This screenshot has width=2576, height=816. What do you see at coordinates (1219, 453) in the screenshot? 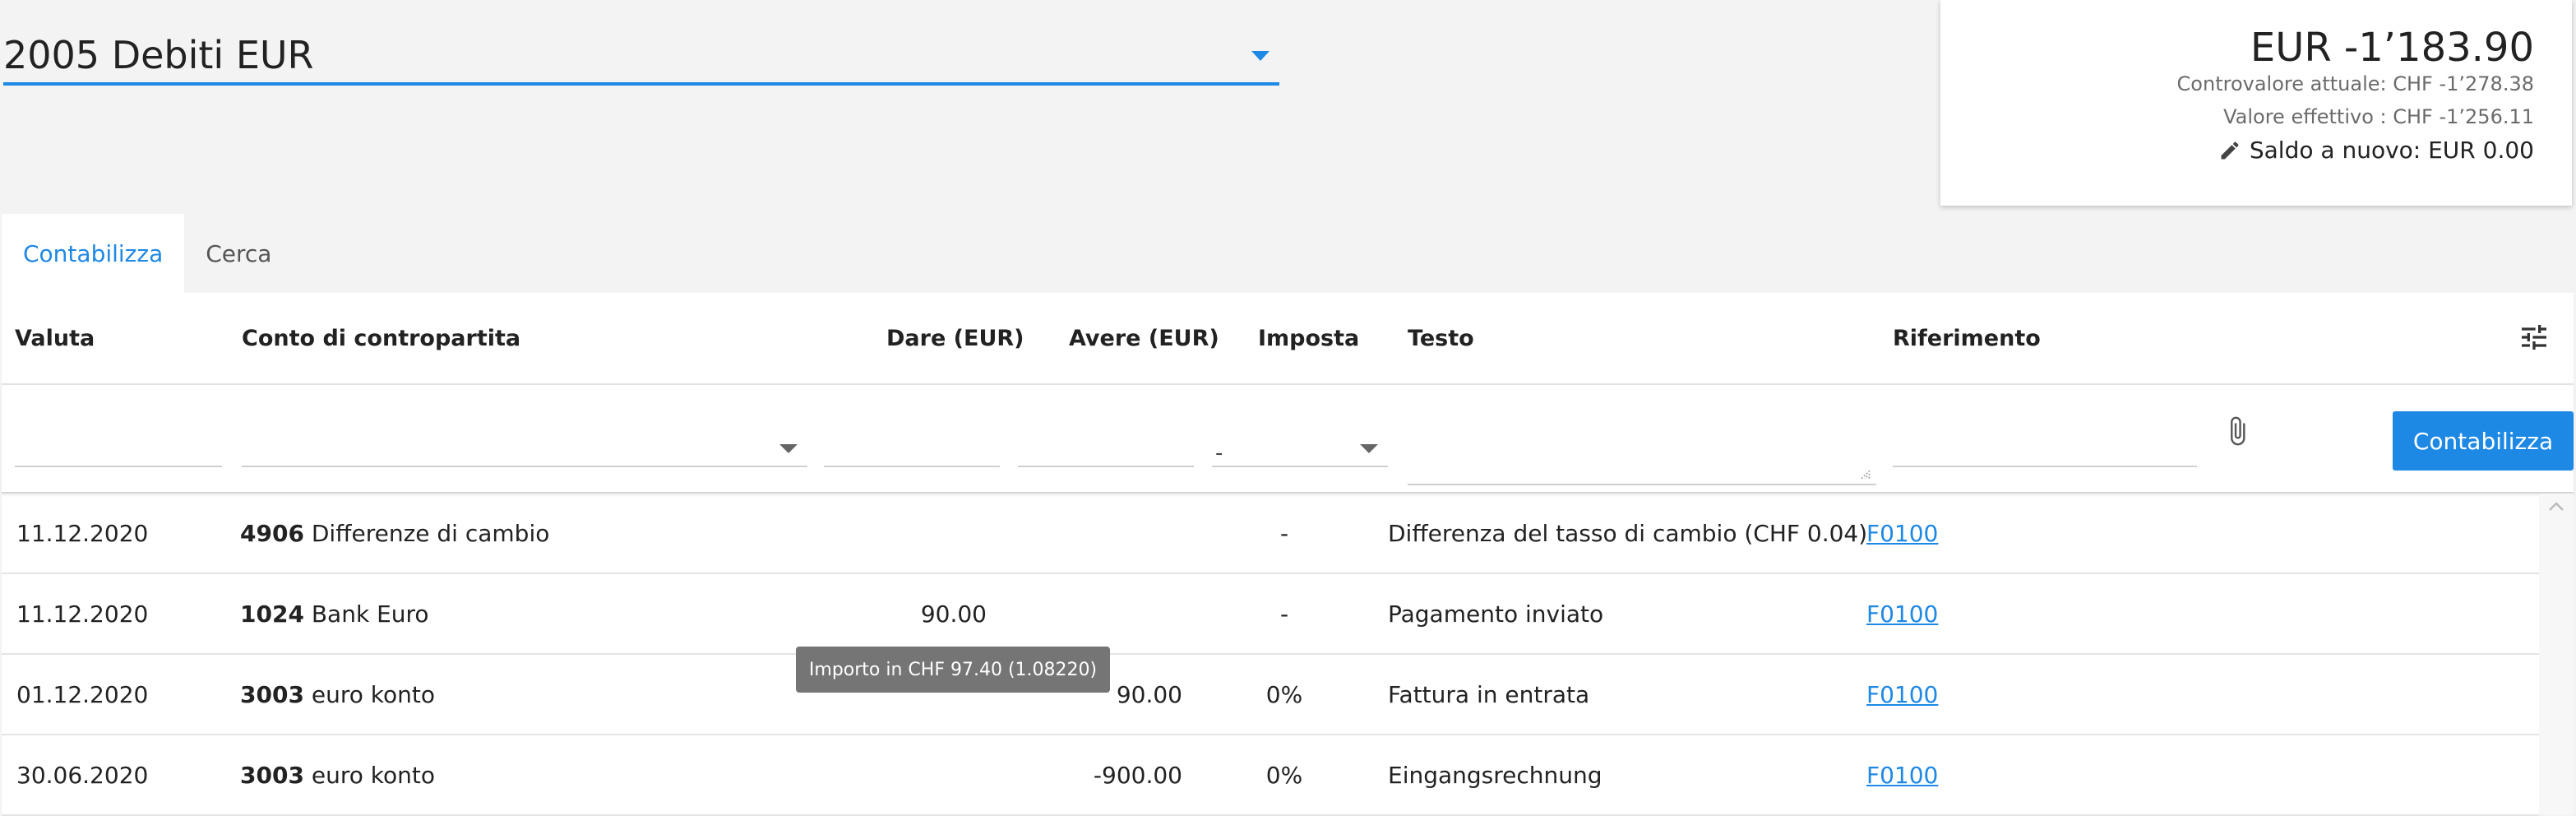
I see `tax-select-value: -` at bounding box center [1219, 453].